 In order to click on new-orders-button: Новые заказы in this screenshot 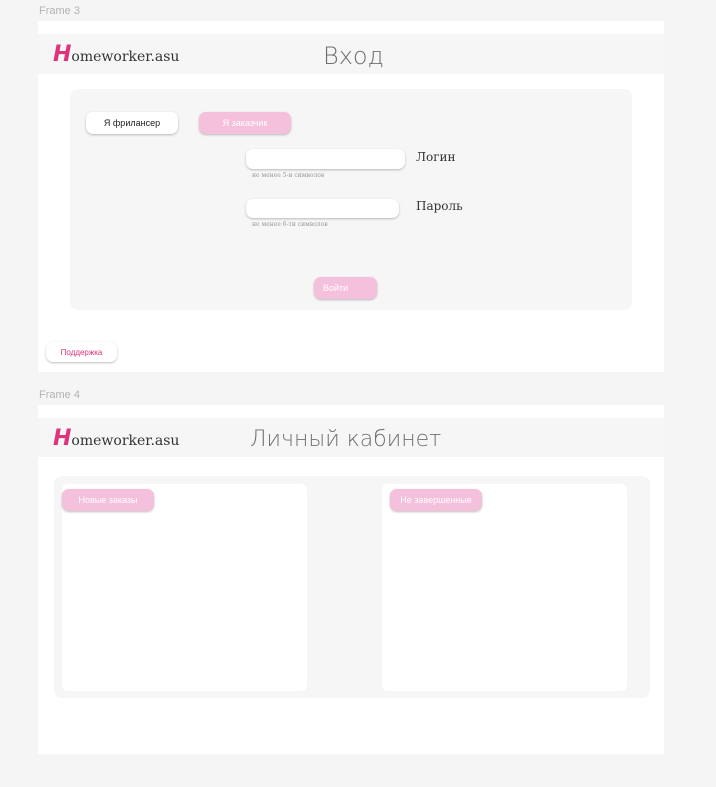, I will do `click(108, 500)`.